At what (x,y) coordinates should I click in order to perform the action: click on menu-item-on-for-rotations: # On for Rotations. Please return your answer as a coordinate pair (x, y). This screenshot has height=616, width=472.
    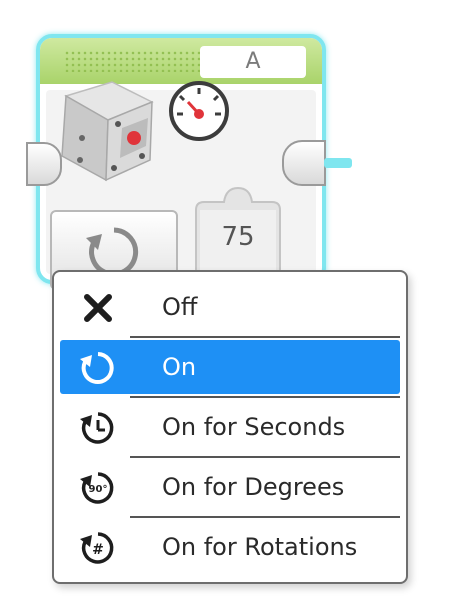
    Looking at the image, I should click on (230, 547).